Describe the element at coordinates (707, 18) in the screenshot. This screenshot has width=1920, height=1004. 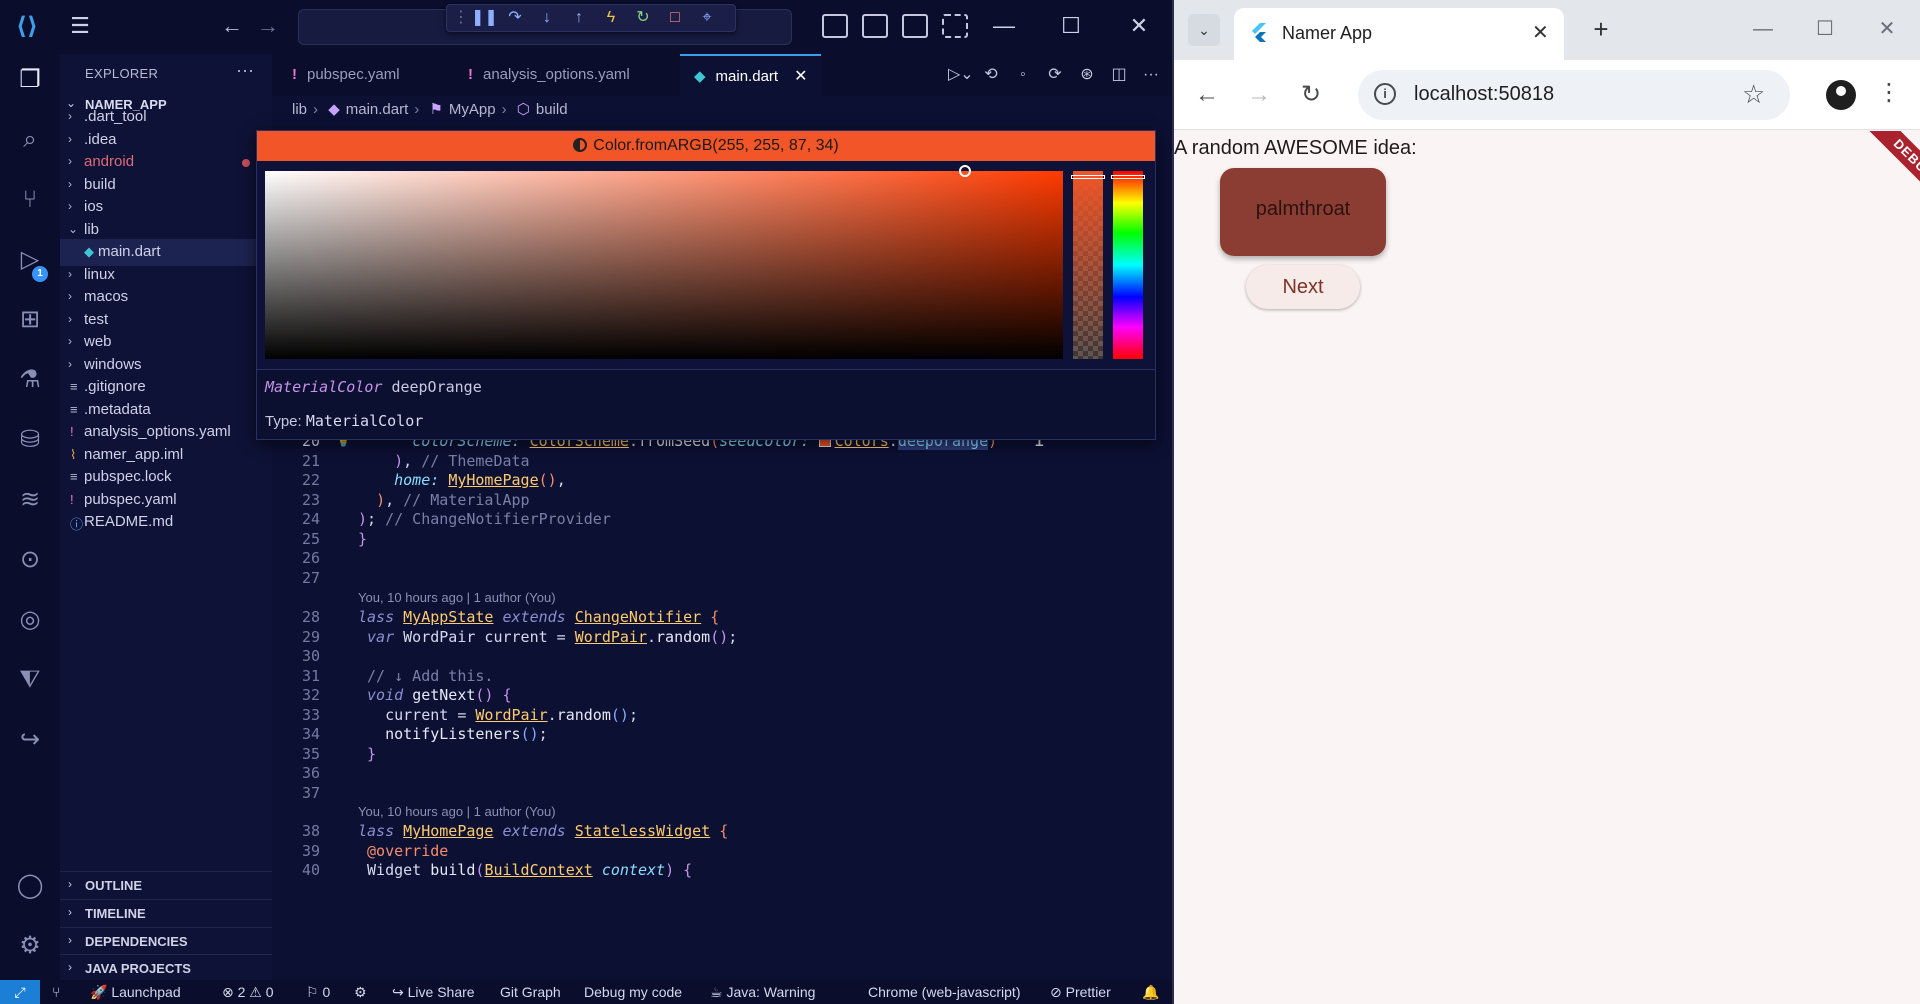
I see `inspect-icon: ⌖` at that location.